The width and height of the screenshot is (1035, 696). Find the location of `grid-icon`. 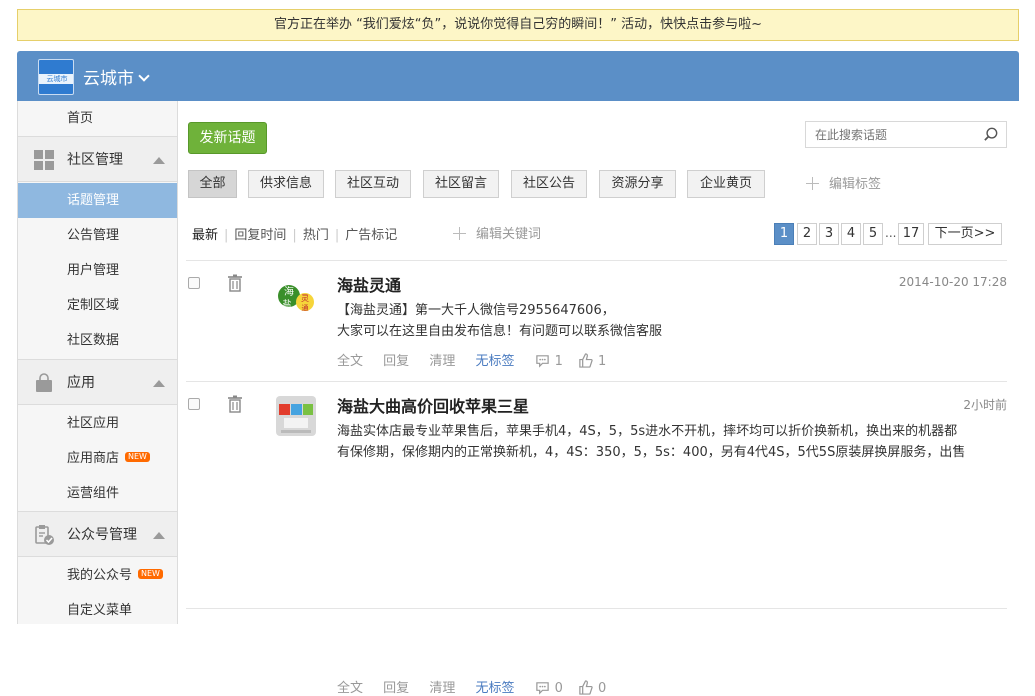

grid-icon is located at coordinates (44, 160).